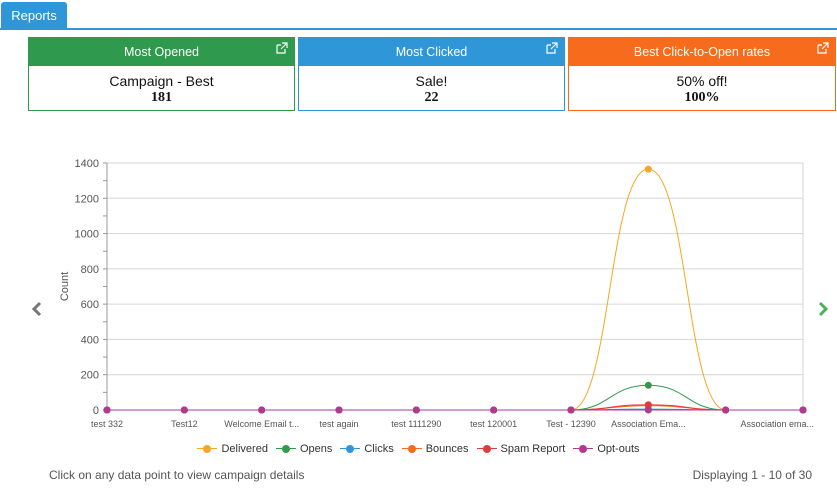  I want to click on card-value: 100%, so click(702, 97).